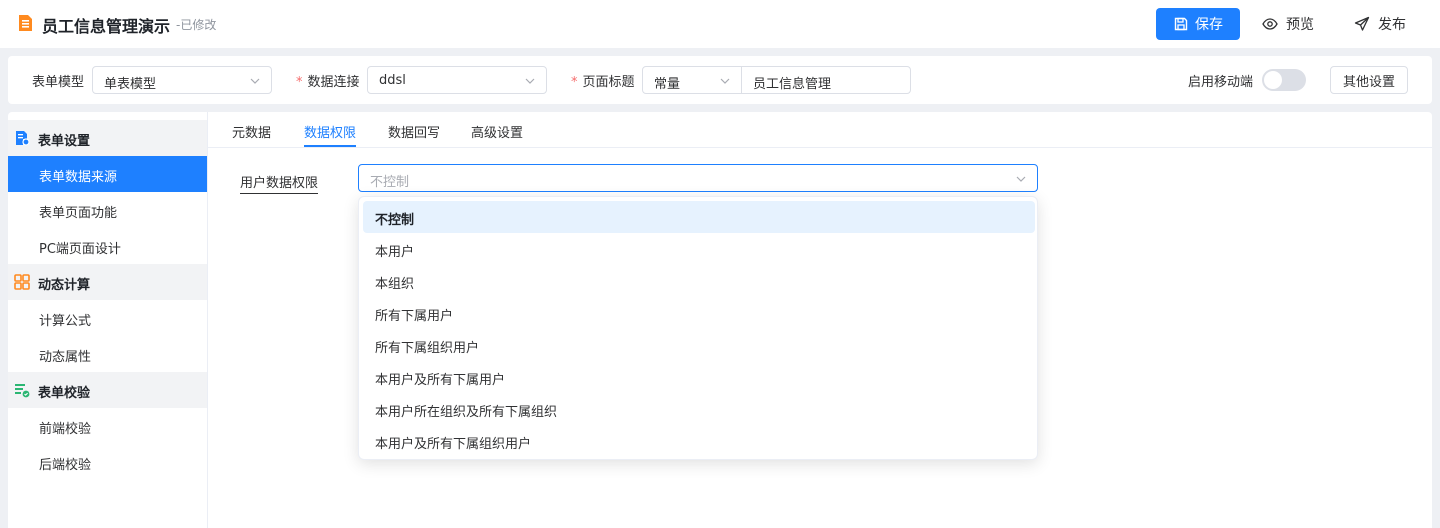 This screenshot has height=528, width=1440. Describe the element at coordinates (427, 348) in the screenshot. I see `option-label: 所有下属组织用户` at that location.